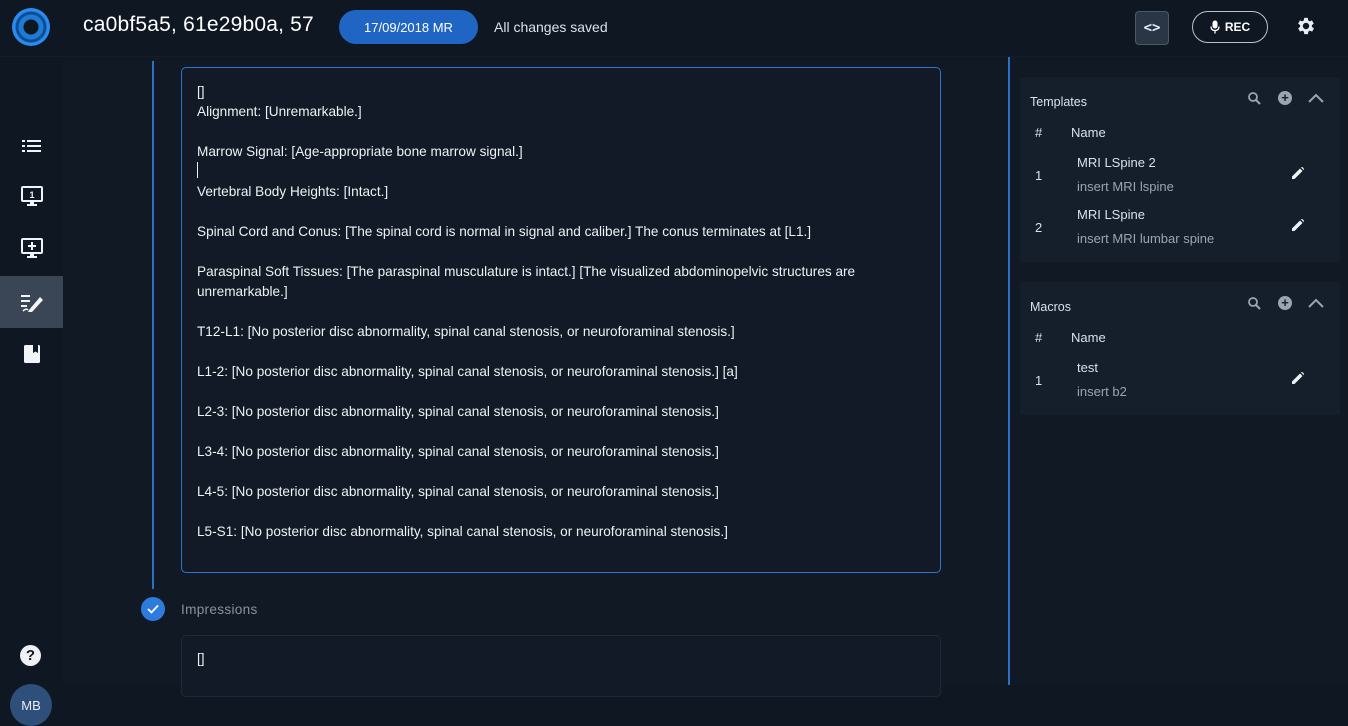  I want to click on impressions-heading: Impressions, so click(219, 609).